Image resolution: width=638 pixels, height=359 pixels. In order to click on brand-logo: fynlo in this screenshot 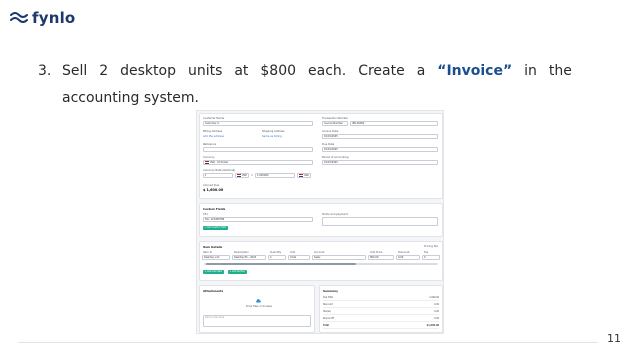, I will do `click(42, 18)`.